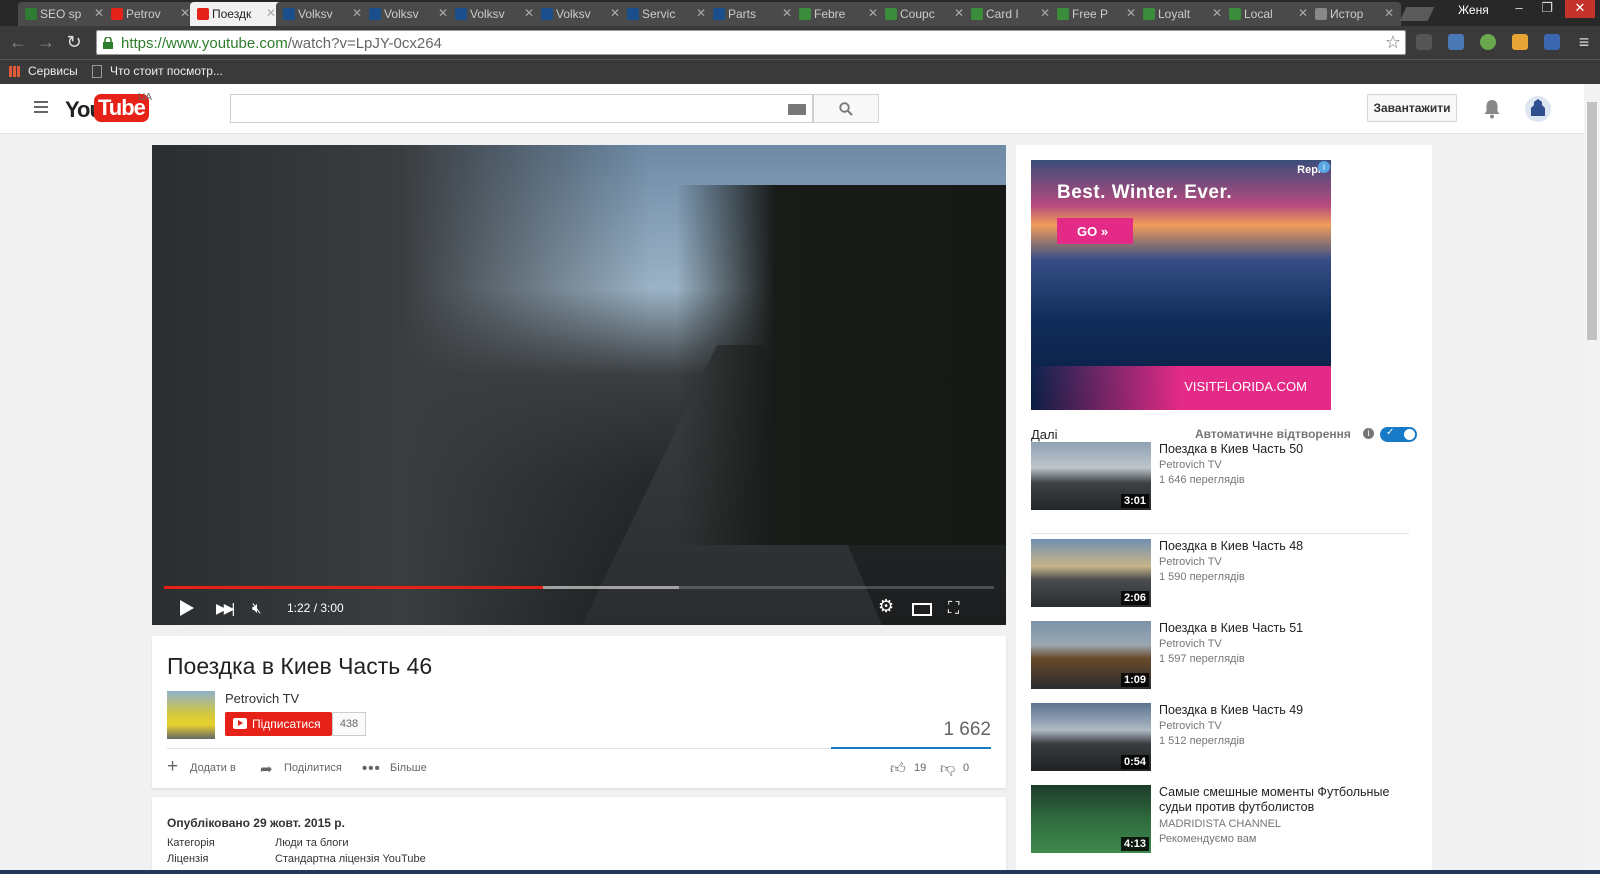 This screenshot has height=874, width=1600. I want to click on keyboard-icon, so click(797, 109).